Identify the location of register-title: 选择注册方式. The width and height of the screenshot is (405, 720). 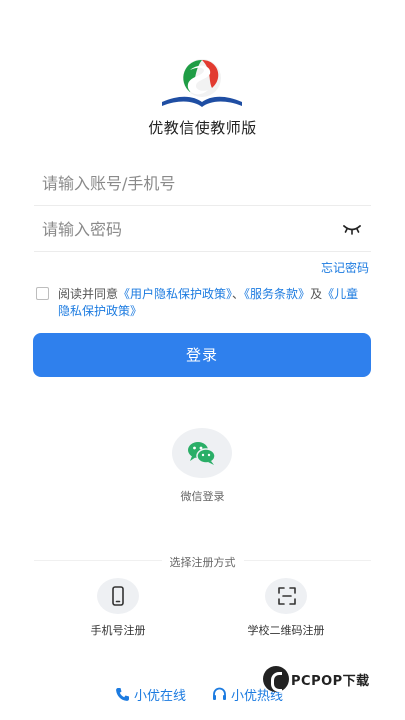
(202, 562).